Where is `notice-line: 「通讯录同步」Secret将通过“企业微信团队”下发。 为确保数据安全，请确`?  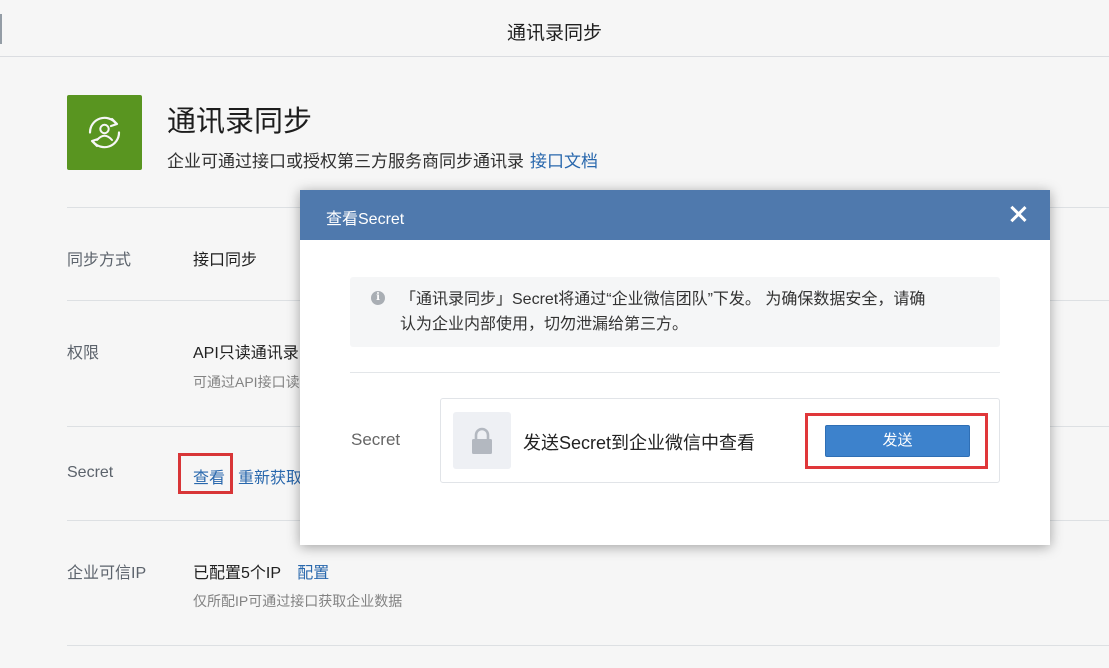
notice-line: 「通讯录同步」Secret将通过“企业微信团队”下发。 为确保数据安全，请确 is located at coordinates (663, 299).